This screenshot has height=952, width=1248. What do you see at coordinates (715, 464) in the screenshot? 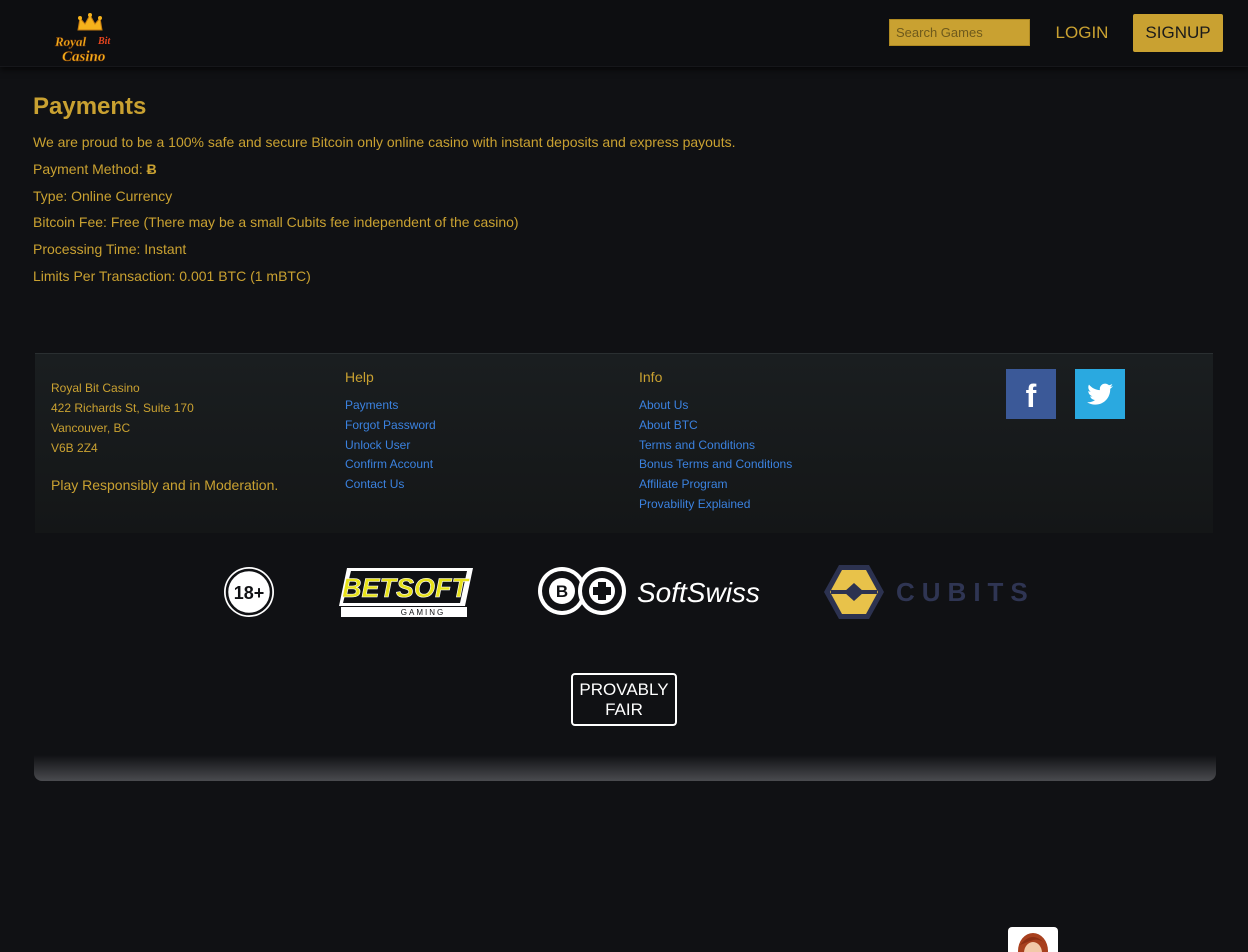
I see `info-link-bonus-terms: Bonus Terms and Conditions` at bounding box center [715, 464].